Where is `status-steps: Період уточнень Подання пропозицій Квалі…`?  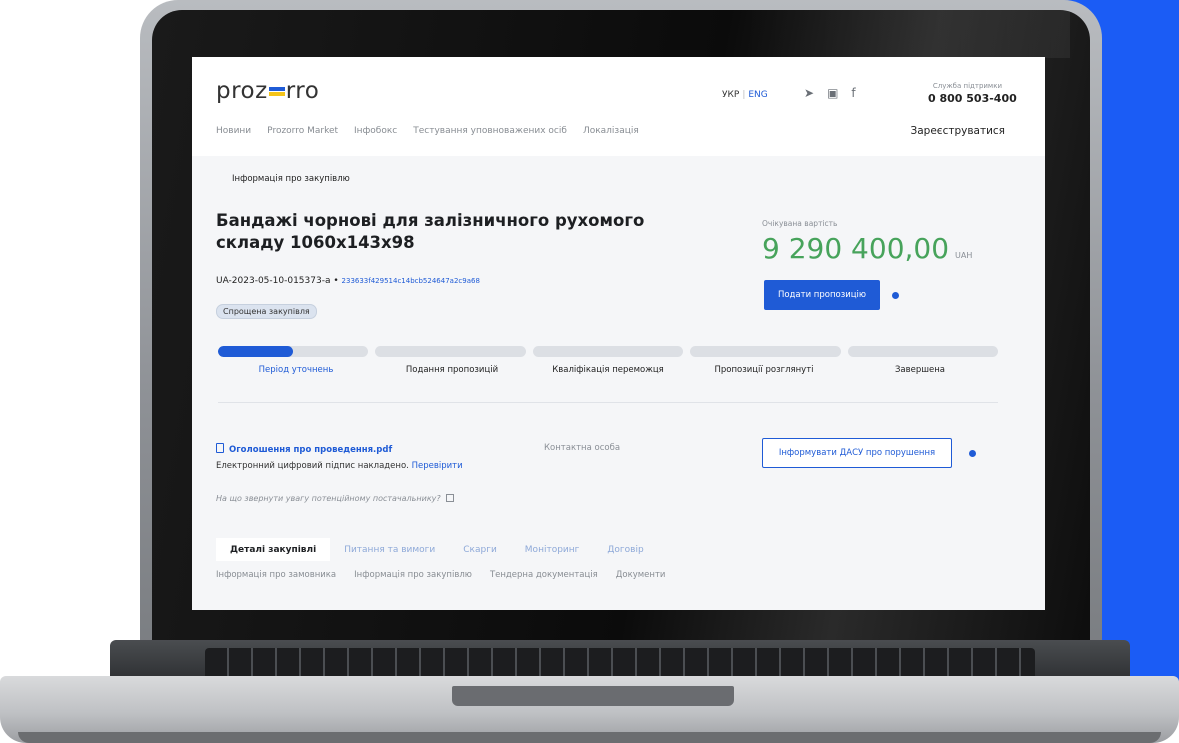 status-steps: Період уточнень Подання пропозицій Квалі… is located at coordinates (608, 370).